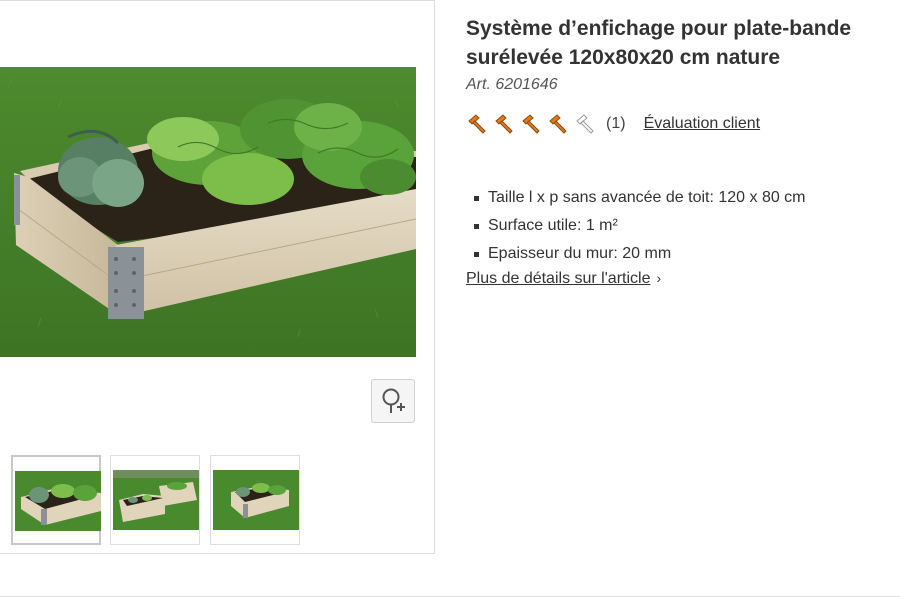 This screenshot has width=900, height=599. I want to click on zoom-in-icon, so click(393, 400).